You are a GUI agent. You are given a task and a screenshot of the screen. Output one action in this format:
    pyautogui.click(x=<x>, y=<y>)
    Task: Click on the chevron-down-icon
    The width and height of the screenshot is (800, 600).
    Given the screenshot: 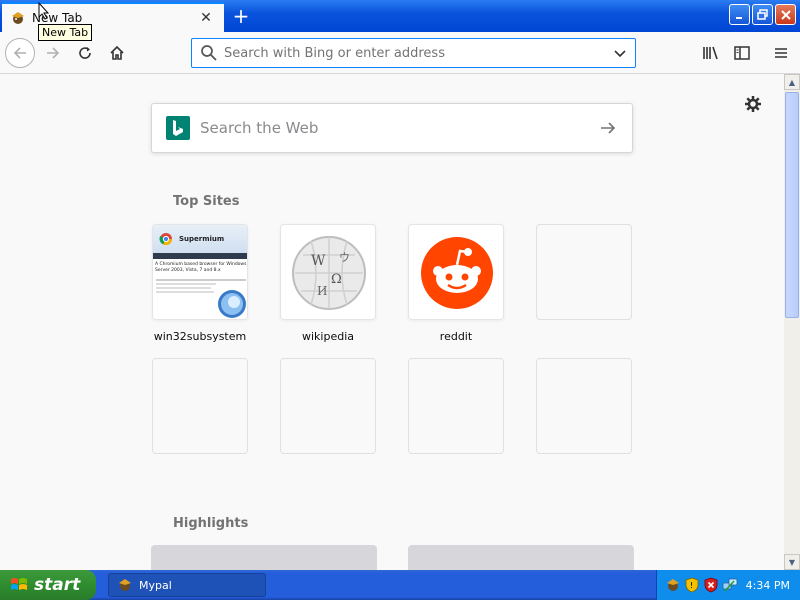 What is the action you would take?
    pyautogui.click(x=620, y=53)
    